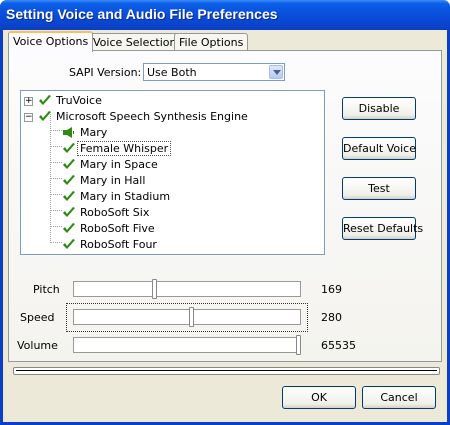  Describe the element at coordinates (331, 317) in the screenshot. I see `speed-value: 280` at that location.